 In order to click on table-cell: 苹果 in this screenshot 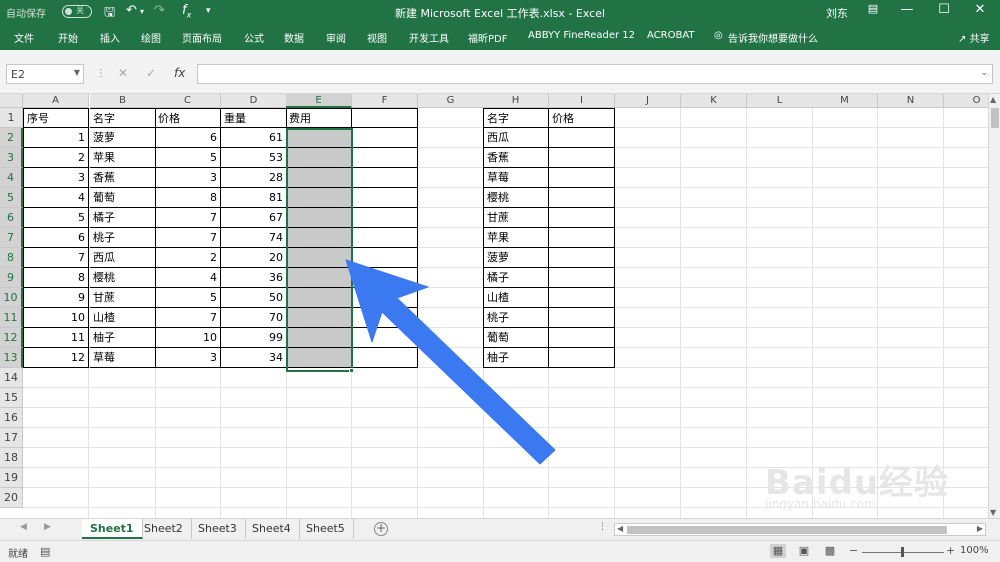, I will do `click(123, 158)`.